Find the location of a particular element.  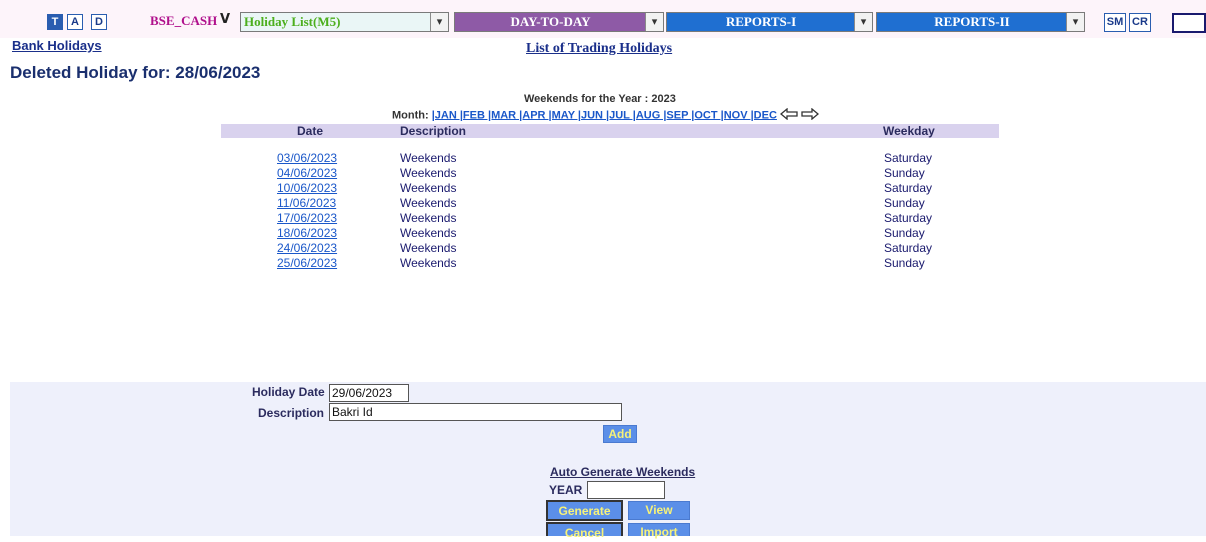

sm-button: SM is located at coordinates (1115, 22).